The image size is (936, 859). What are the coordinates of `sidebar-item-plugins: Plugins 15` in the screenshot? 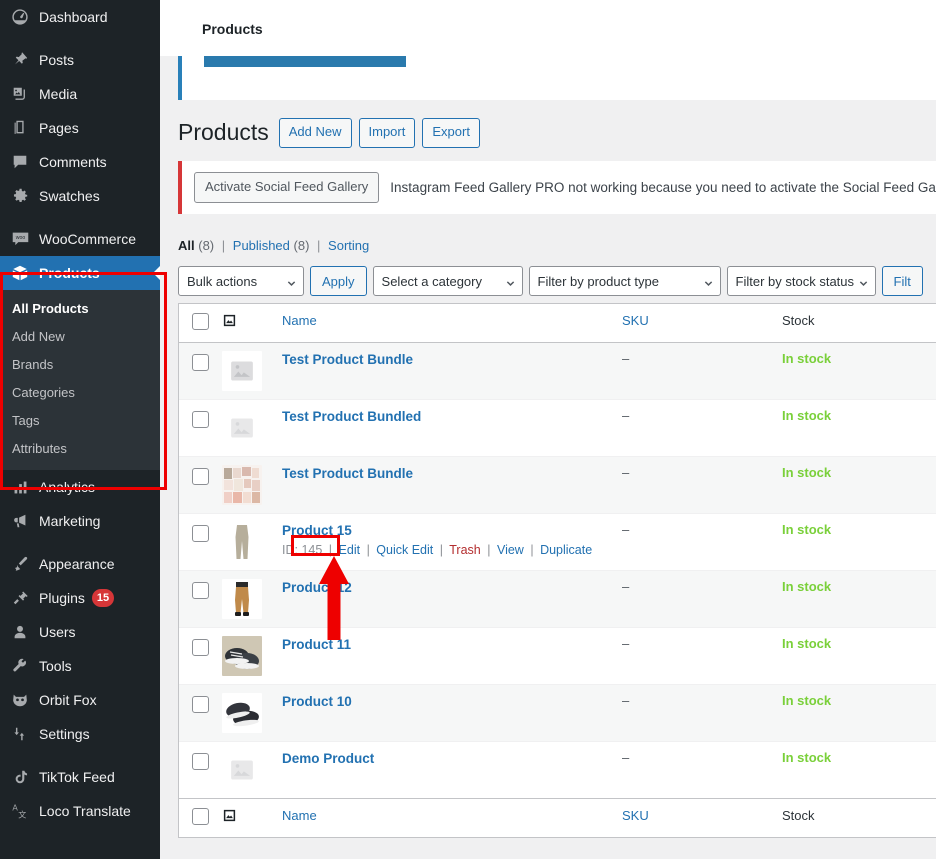 It's located at (80, 598).